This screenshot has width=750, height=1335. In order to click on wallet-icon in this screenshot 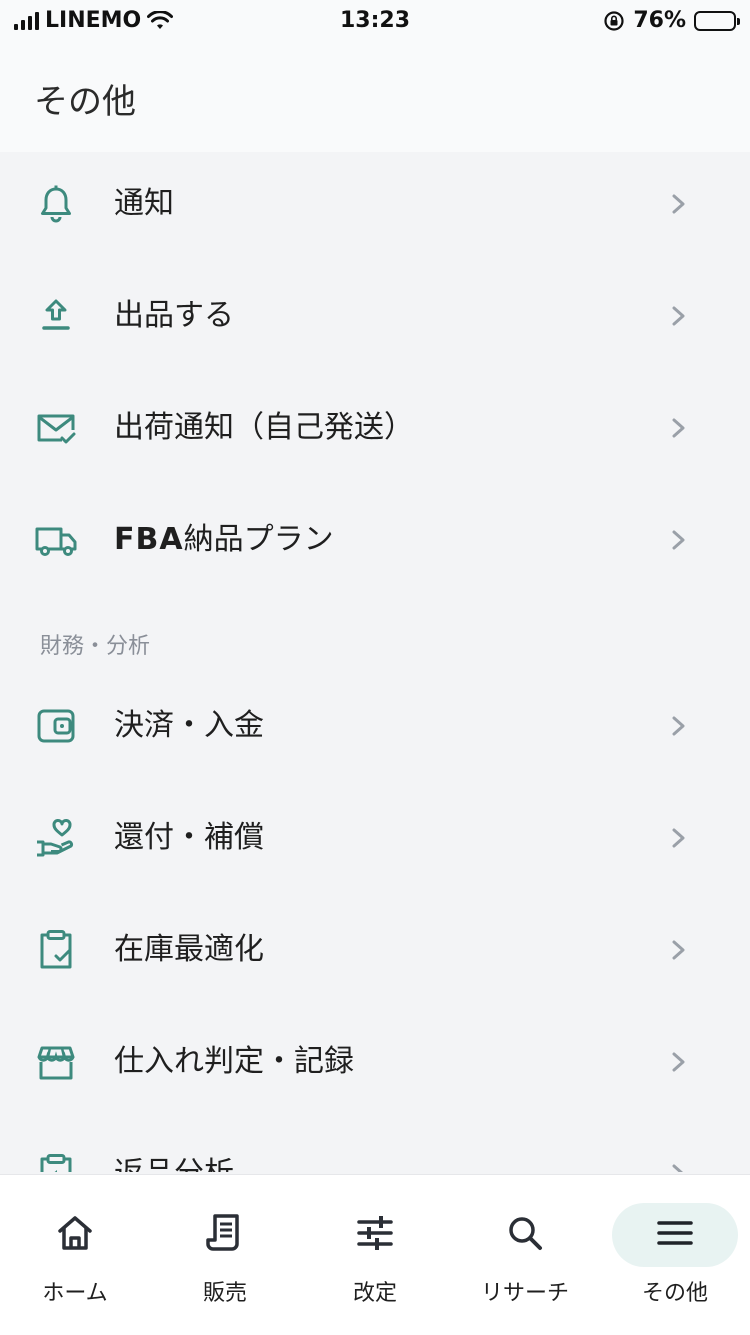, I will do `click(56, 726)`.